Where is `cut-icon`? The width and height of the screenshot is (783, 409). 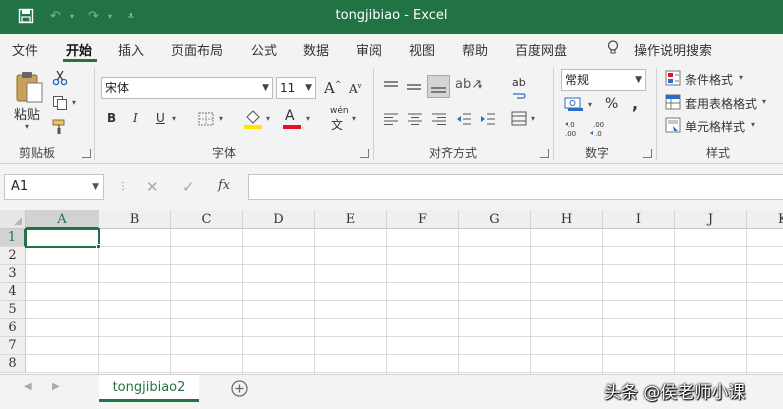
cut-icon is located at coordinates (60, 79).